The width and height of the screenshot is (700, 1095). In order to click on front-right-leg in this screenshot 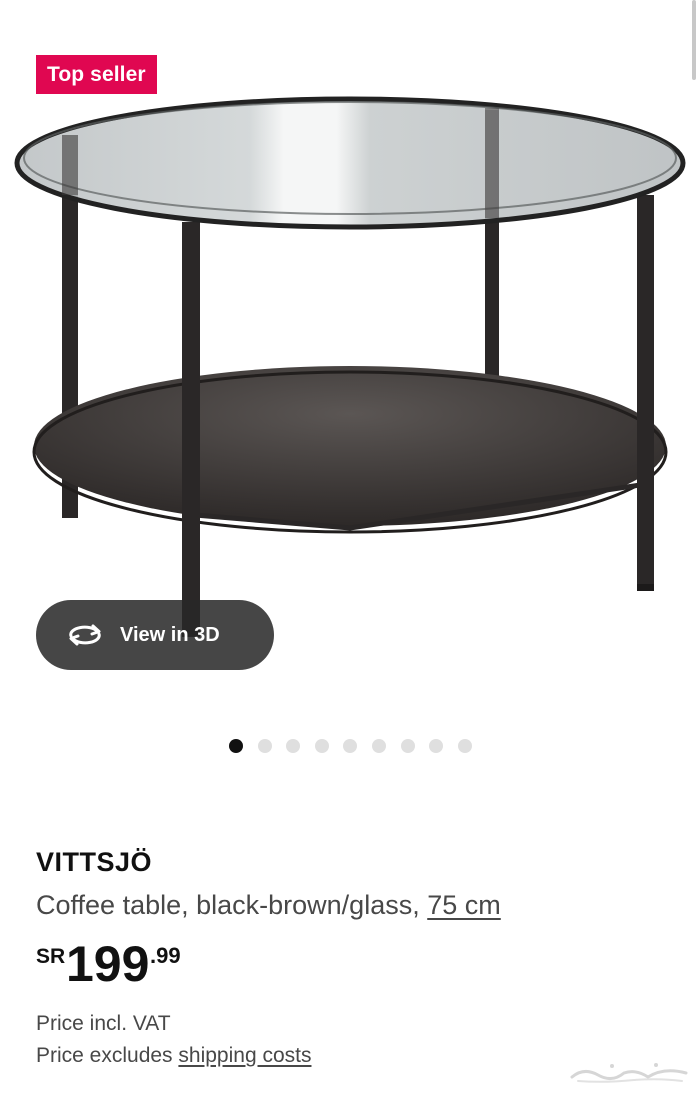, I will do `click(645, 391)`.